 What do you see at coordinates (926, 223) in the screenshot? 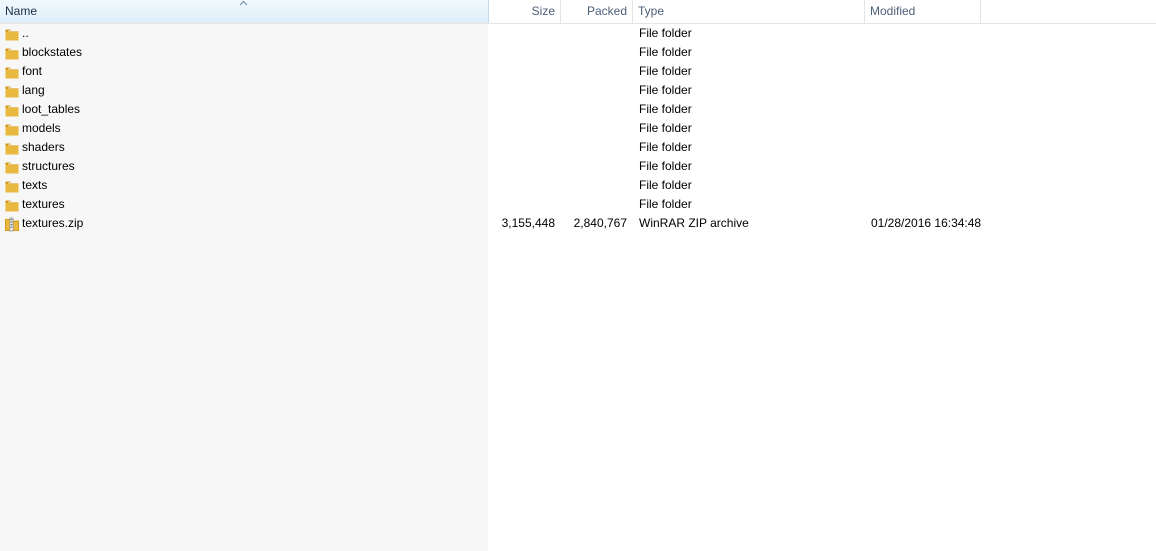
I see `row-modified: 01/28/2016 16:34:48` at bounding box center [926, 223].